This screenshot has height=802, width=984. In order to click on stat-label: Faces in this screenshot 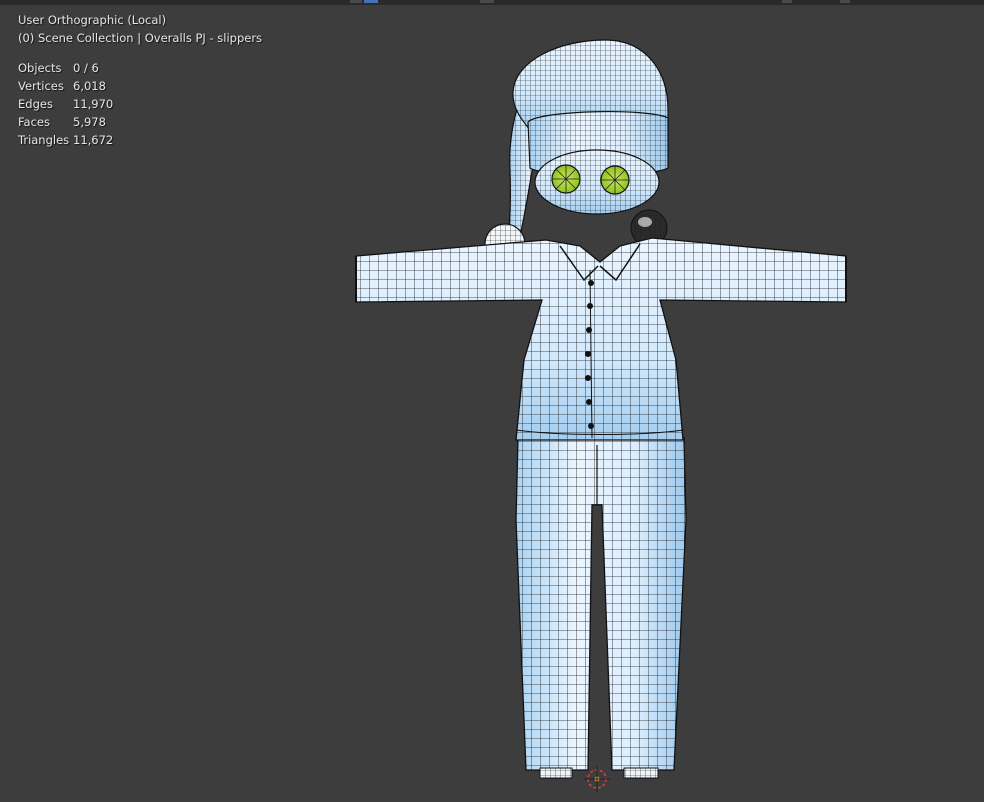, I will do `click(34, 122)`.